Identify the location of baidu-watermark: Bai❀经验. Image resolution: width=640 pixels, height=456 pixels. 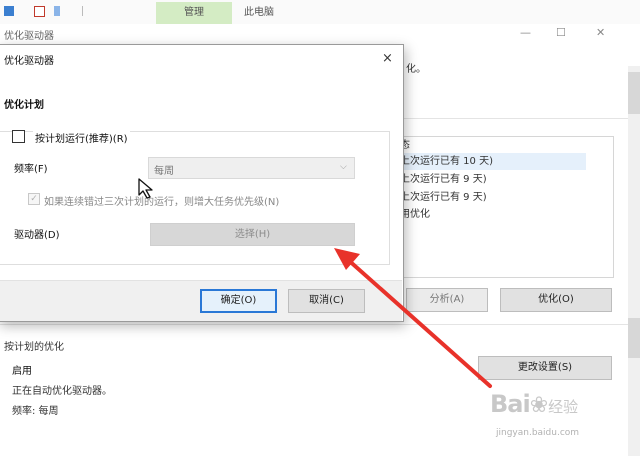
(534, 404).